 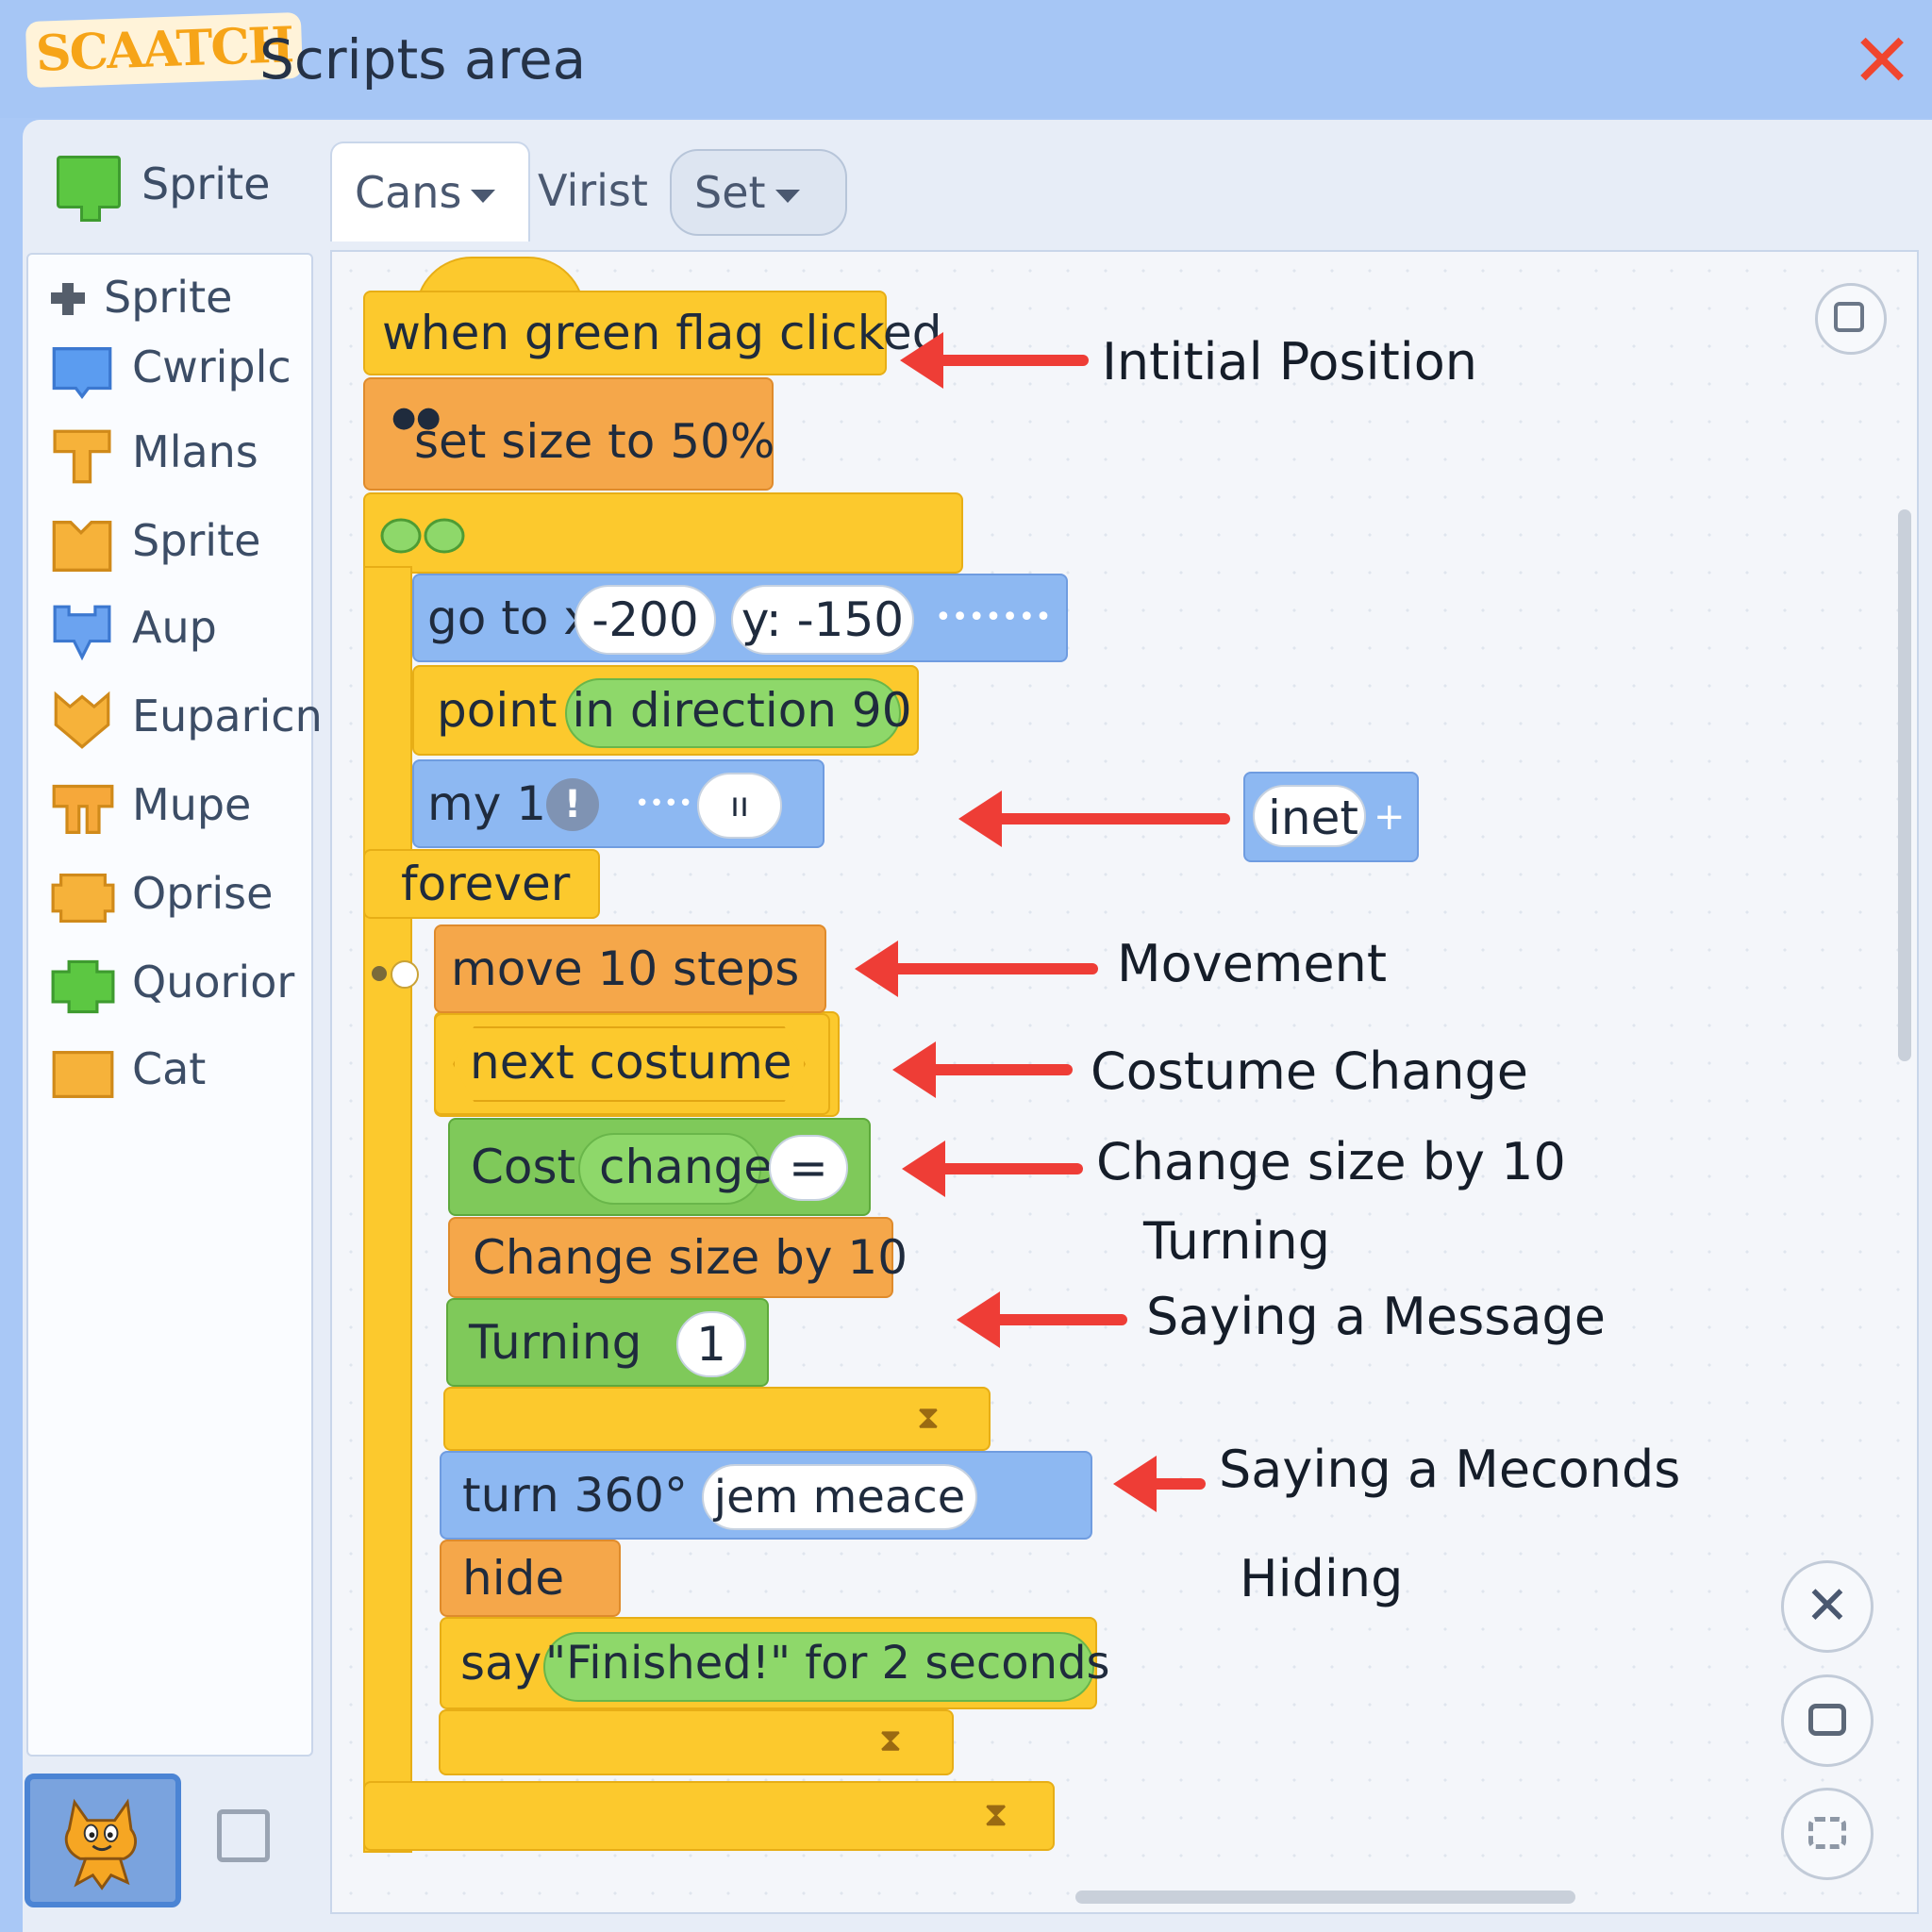 I want to click on turning-block: Turning 1, so click(x=607, y=1343).